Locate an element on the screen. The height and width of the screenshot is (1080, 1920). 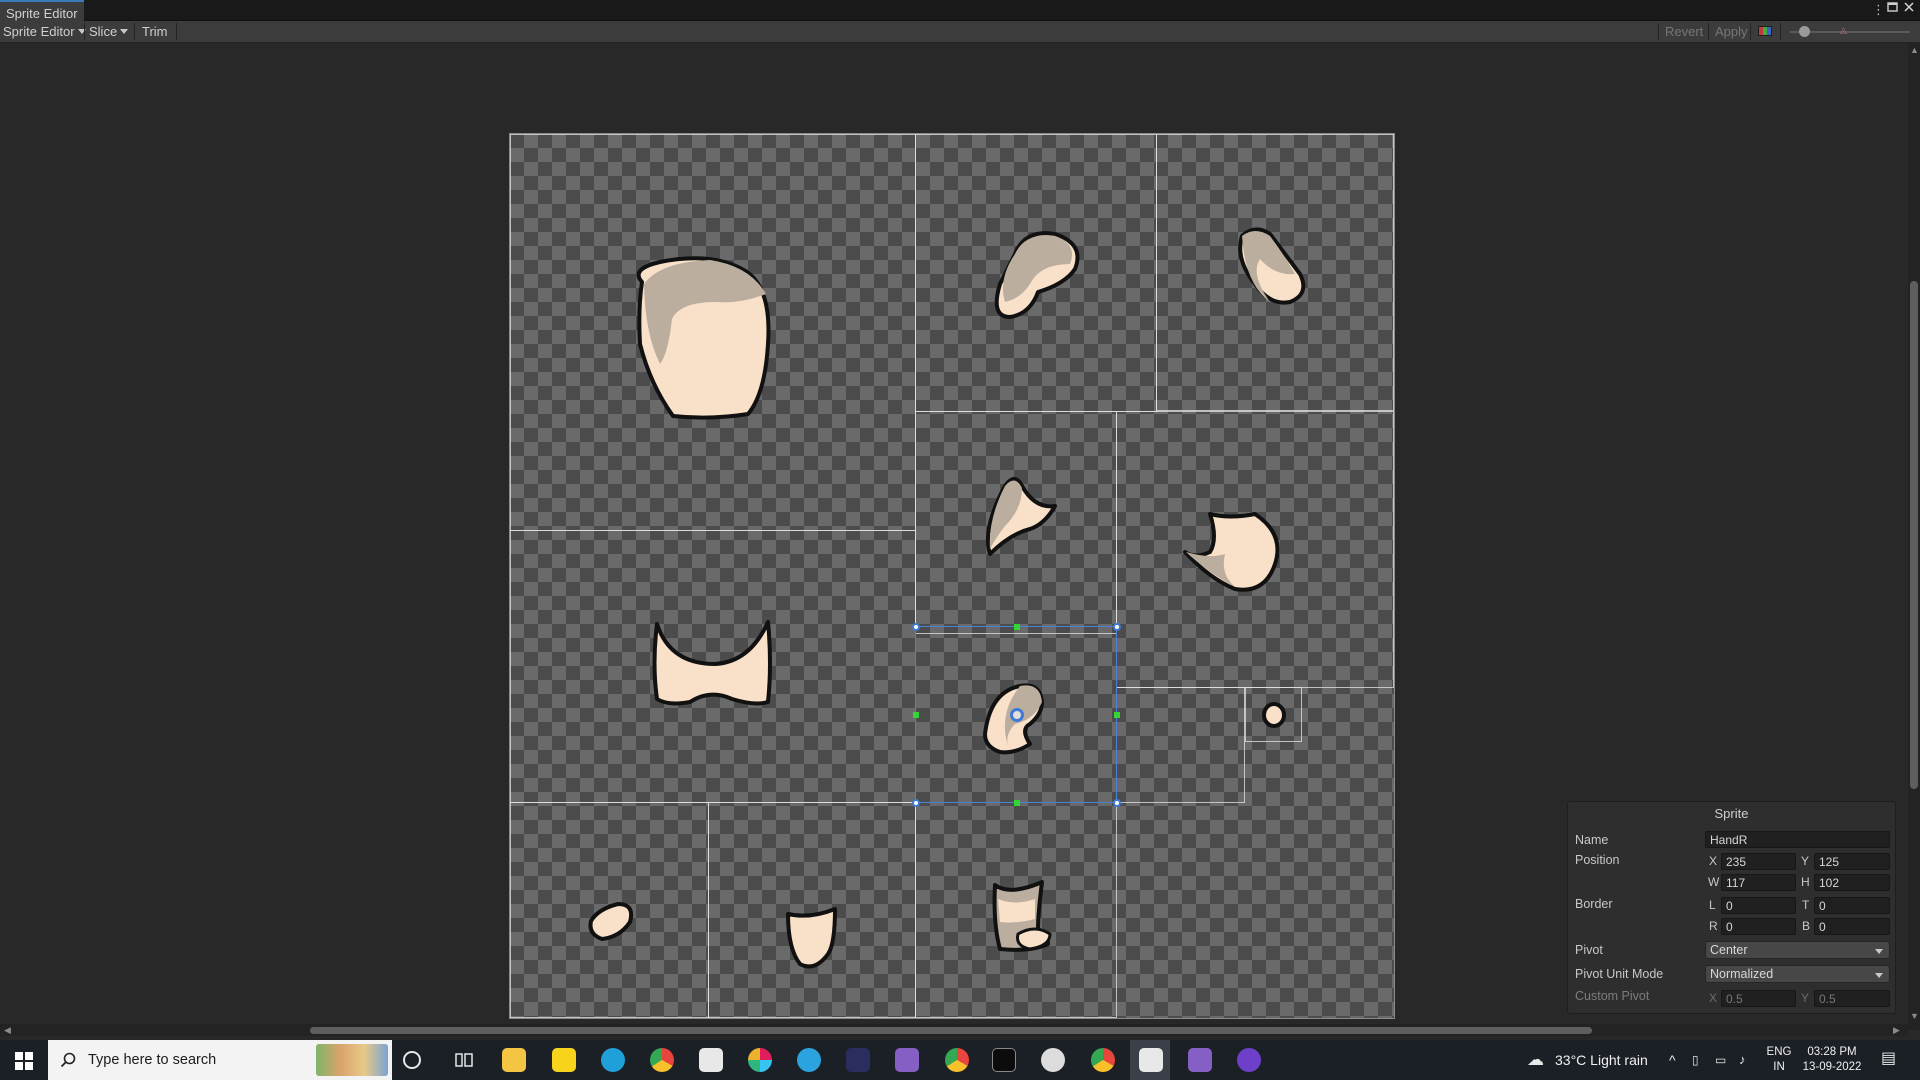
t-label: T is located at coordinates (1806, 905).